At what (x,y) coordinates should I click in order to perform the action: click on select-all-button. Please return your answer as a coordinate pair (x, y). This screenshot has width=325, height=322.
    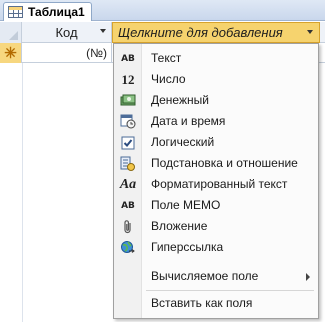
    Looking at the image, I should click on (11, 32).